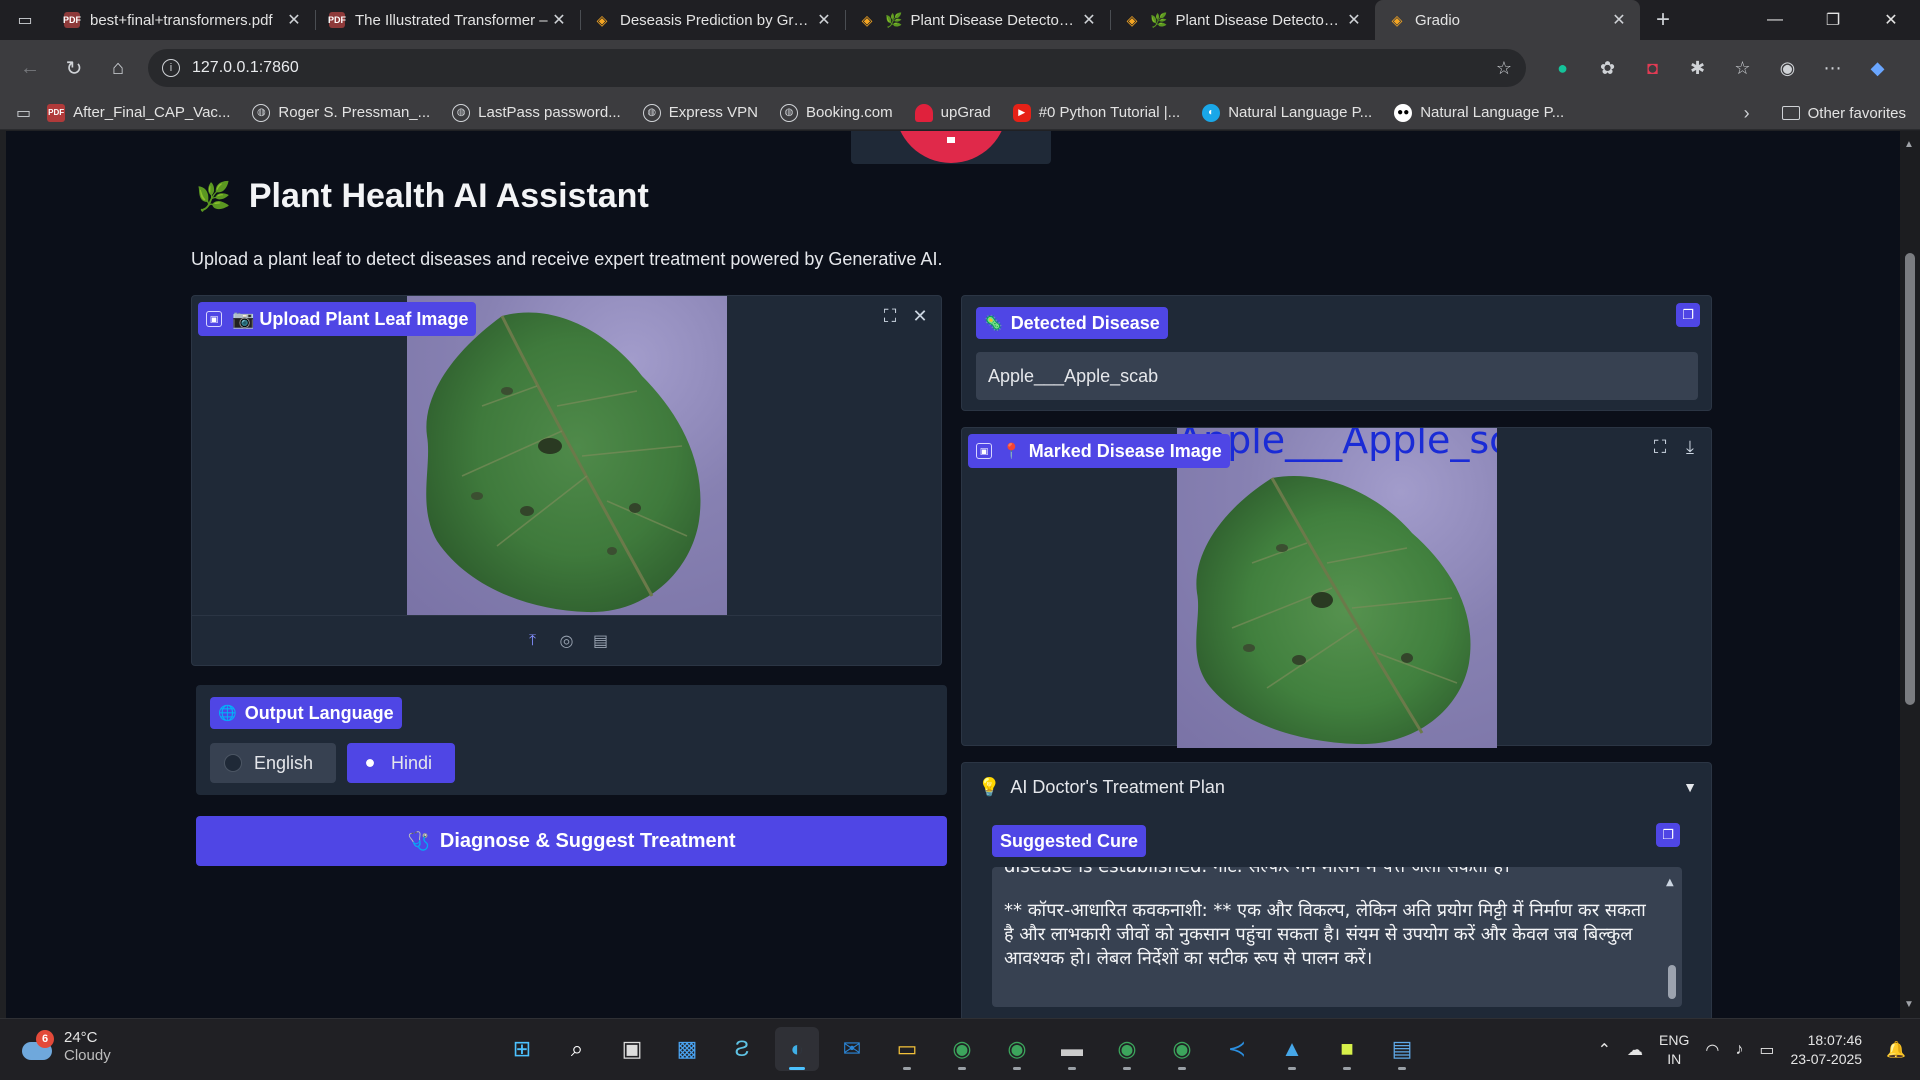  I want to click on extensions-puzzle-icon: ✱, so click(1697, 68).